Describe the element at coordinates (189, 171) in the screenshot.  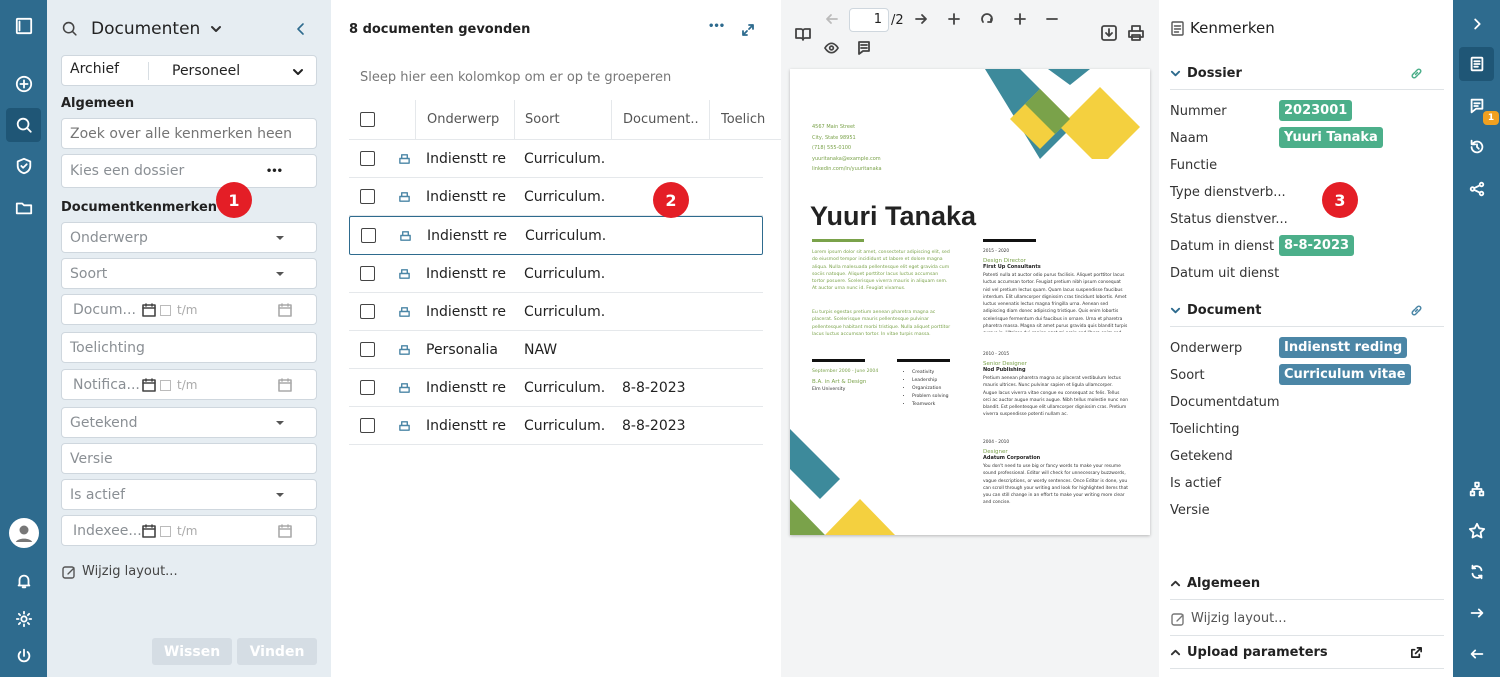
I see `dossier-field: Kies een dossier •••` at that location.